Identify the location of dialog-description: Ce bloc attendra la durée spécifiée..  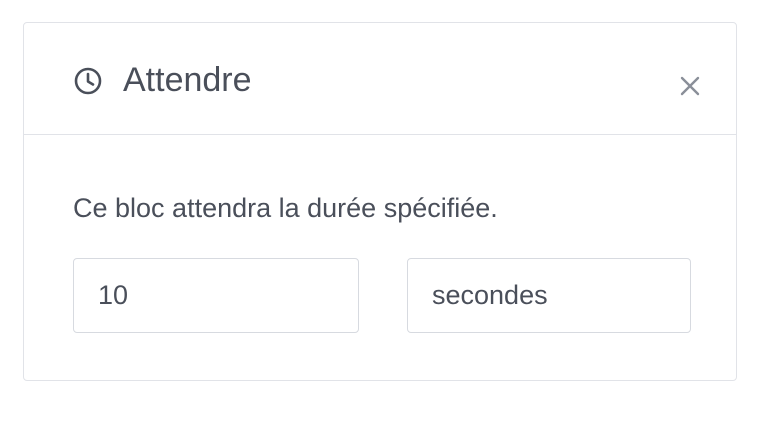
(285, 208).